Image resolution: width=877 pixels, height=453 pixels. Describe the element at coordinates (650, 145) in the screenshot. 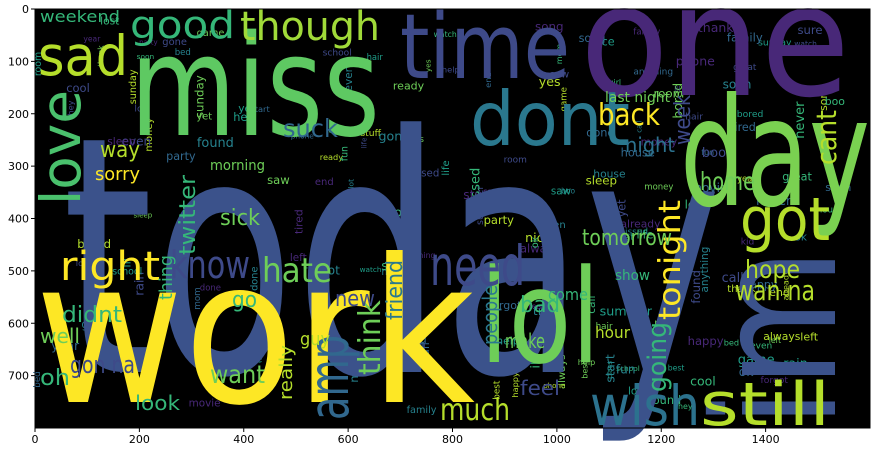

I see `word-night: night` at that location.